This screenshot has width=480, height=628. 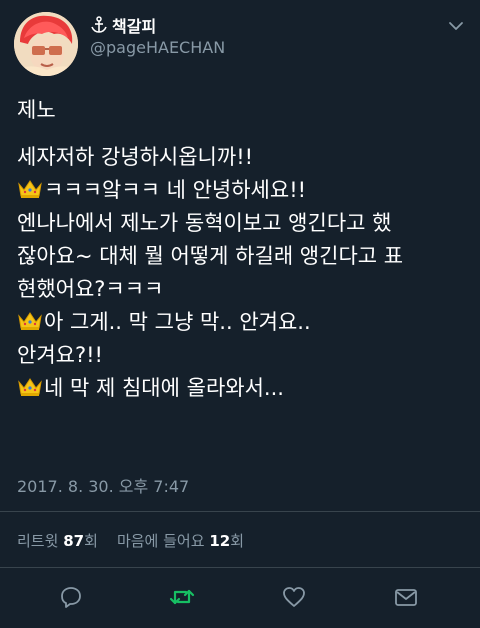 I want to click on likes-count: 12, so click(x=220, y=541).